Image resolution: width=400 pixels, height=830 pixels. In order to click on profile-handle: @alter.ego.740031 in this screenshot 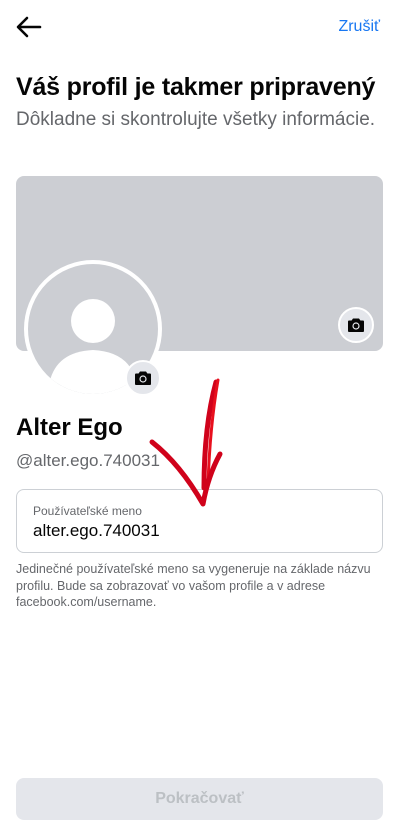, I will do `click(88, 460)`.